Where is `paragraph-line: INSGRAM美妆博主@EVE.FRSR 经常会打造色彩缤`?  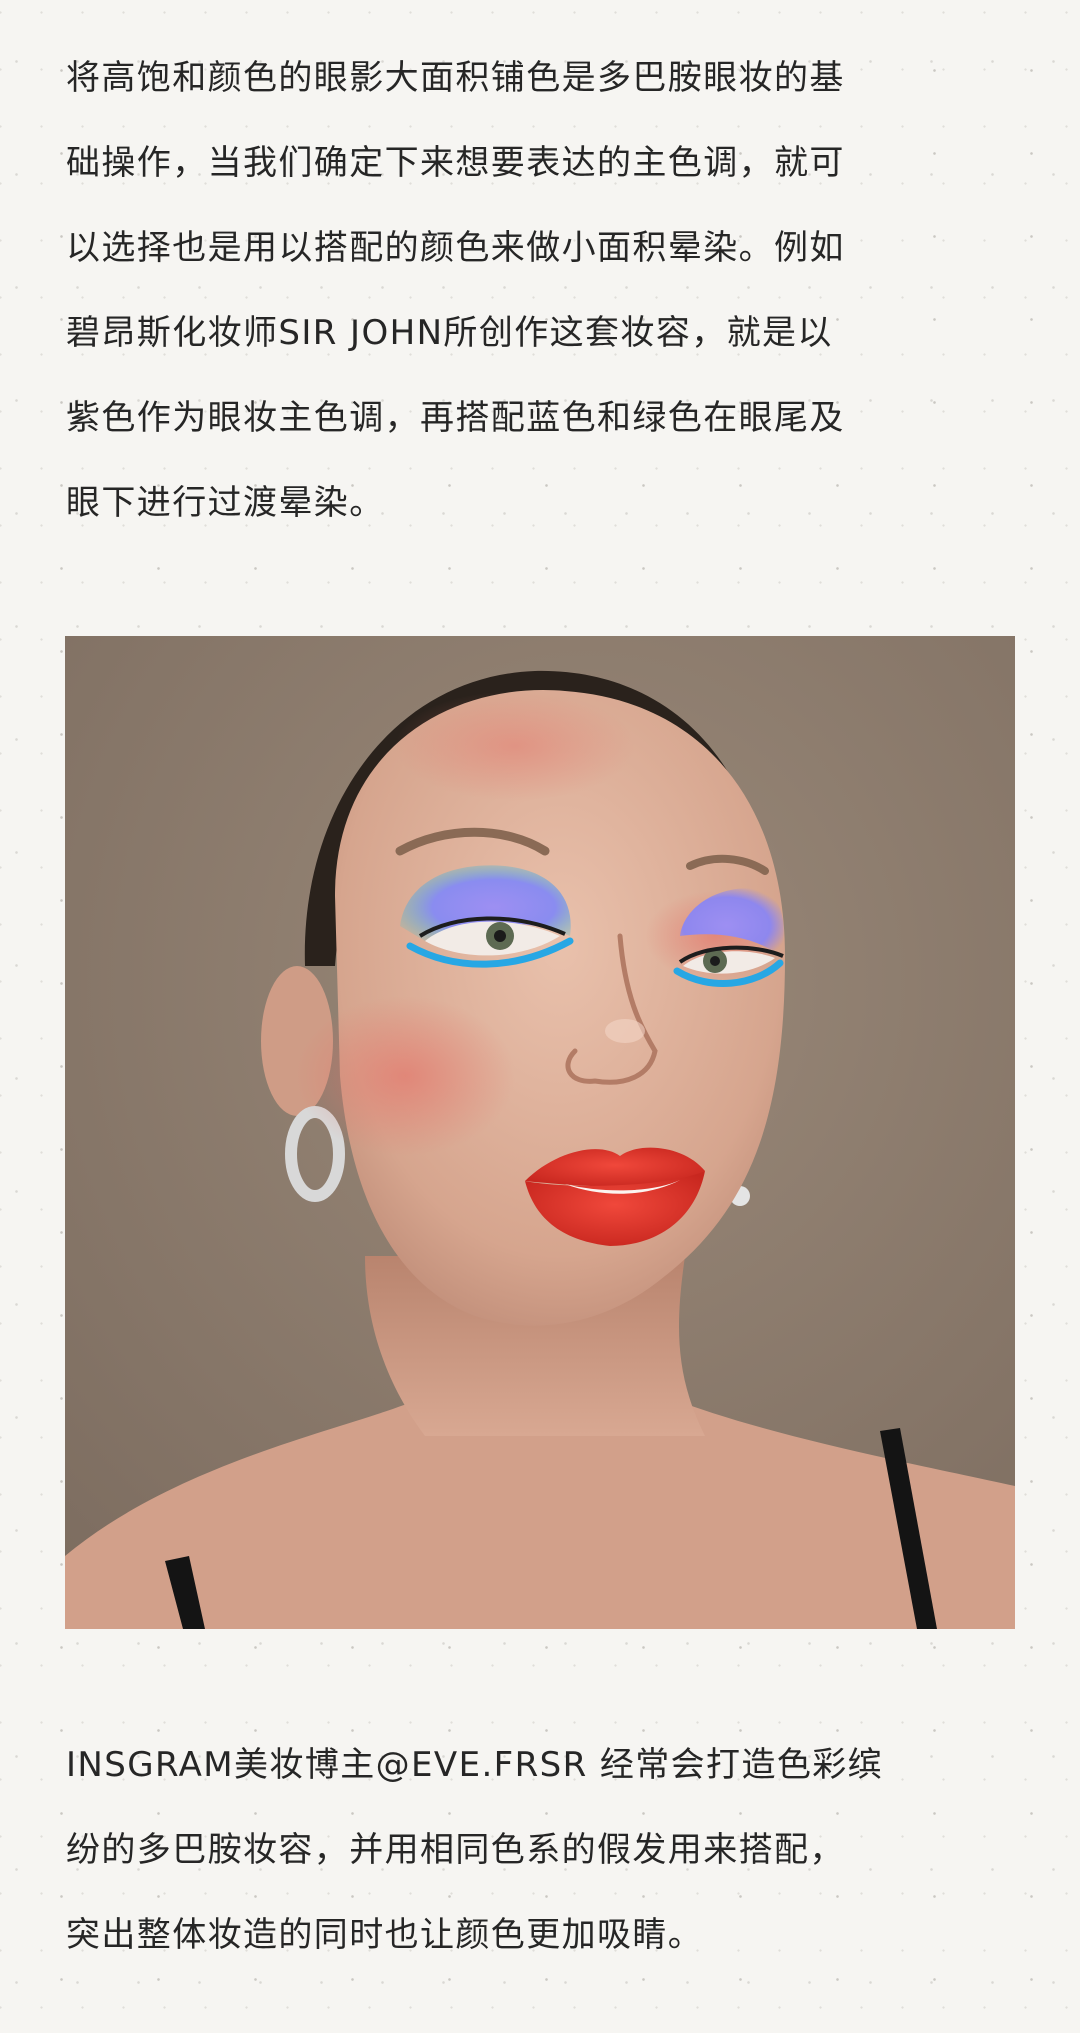
paragraph-line: INSGRAM美妆博主@EVE.FRSR 经常会打造色彩缤 is located at coordinates (475, 1765).